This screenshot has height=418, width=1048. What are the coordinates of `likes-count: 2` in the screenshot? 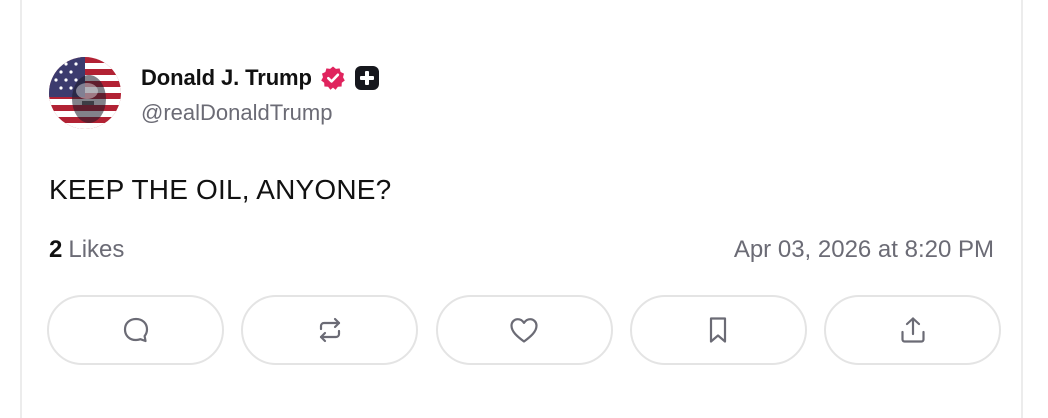 It's located at (56, 249).